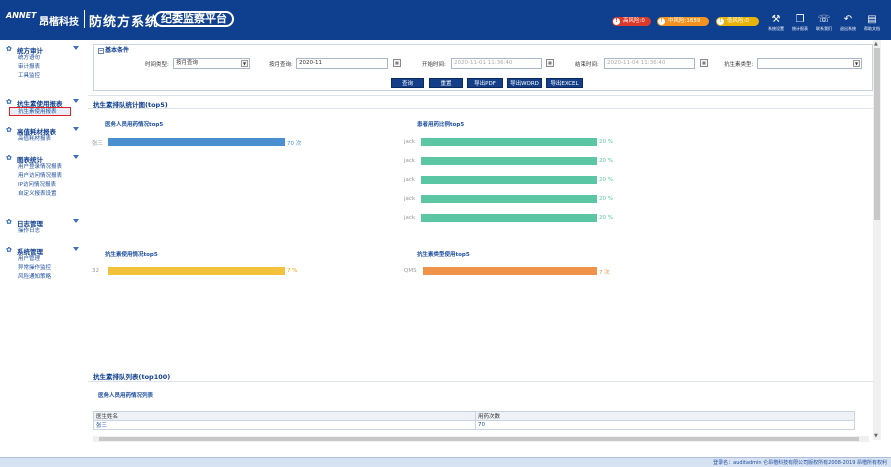 The width and height of the screenshot is (891, 467). Describe the element at coordinates (683, 21) in the screenshot. I see `mid-risk-badge: ! 中风险:1659` at that location.